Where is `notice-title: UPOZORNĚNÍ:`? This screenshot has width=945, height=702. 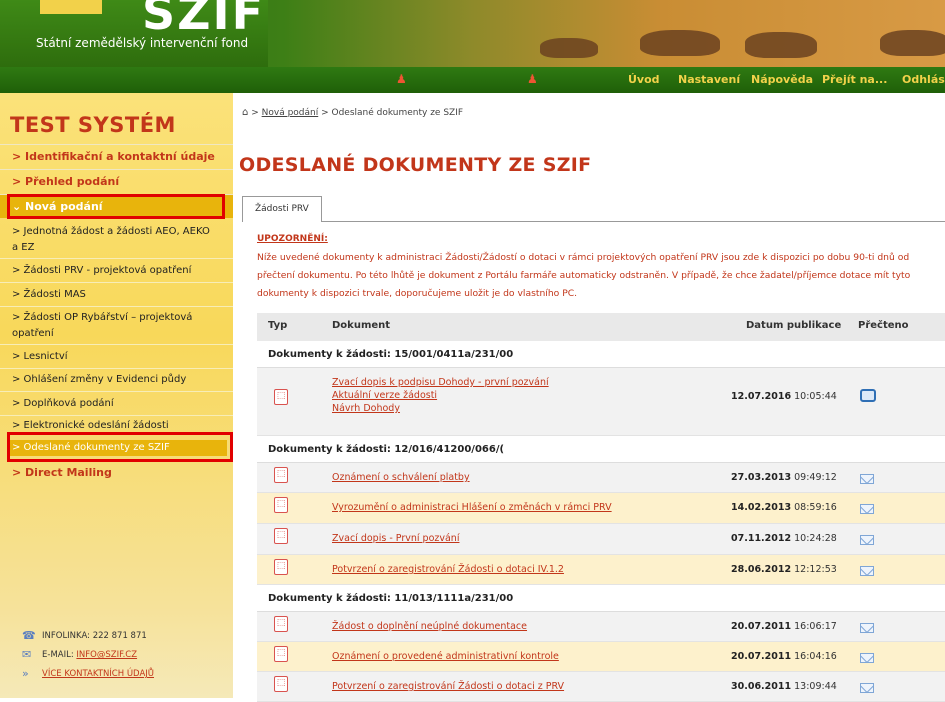 notice-title: UPOZORNĚNÍ: is located at coordinates (292, 239).